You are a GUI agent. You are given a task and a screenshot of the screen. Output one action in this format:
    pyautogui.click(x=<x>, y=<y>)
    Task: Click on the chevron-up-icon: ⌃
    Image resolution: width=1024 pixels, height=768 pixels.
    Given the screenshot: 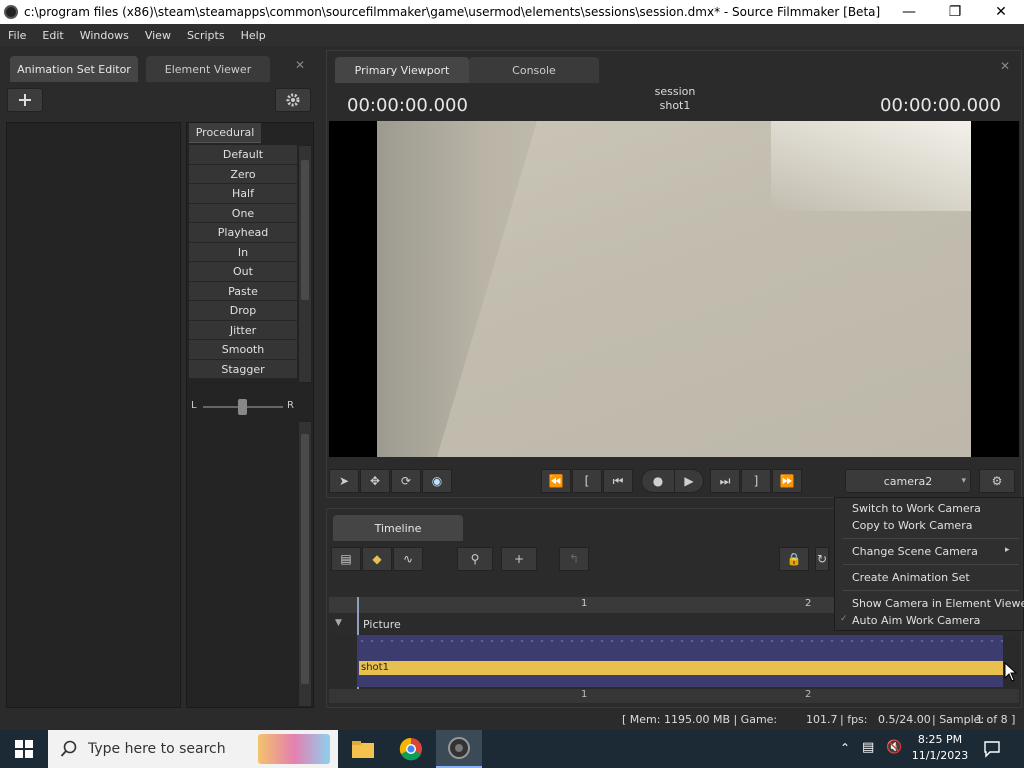 What is the action you would take?
    pyautogui.click(x=845, y=748)
    